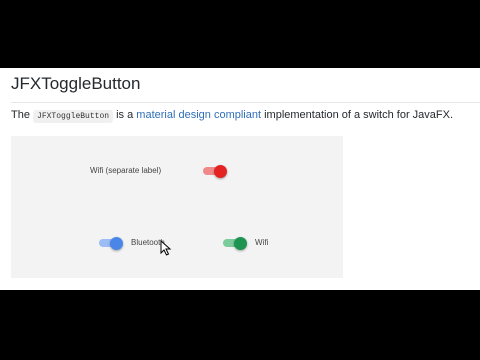 Image resolution: width=480 pixels, height=360 pixels. What do you see at coordinates (262, 242) in the screenshot?
I see `wifi-label: Wifi` at bounding box center [262, 242].